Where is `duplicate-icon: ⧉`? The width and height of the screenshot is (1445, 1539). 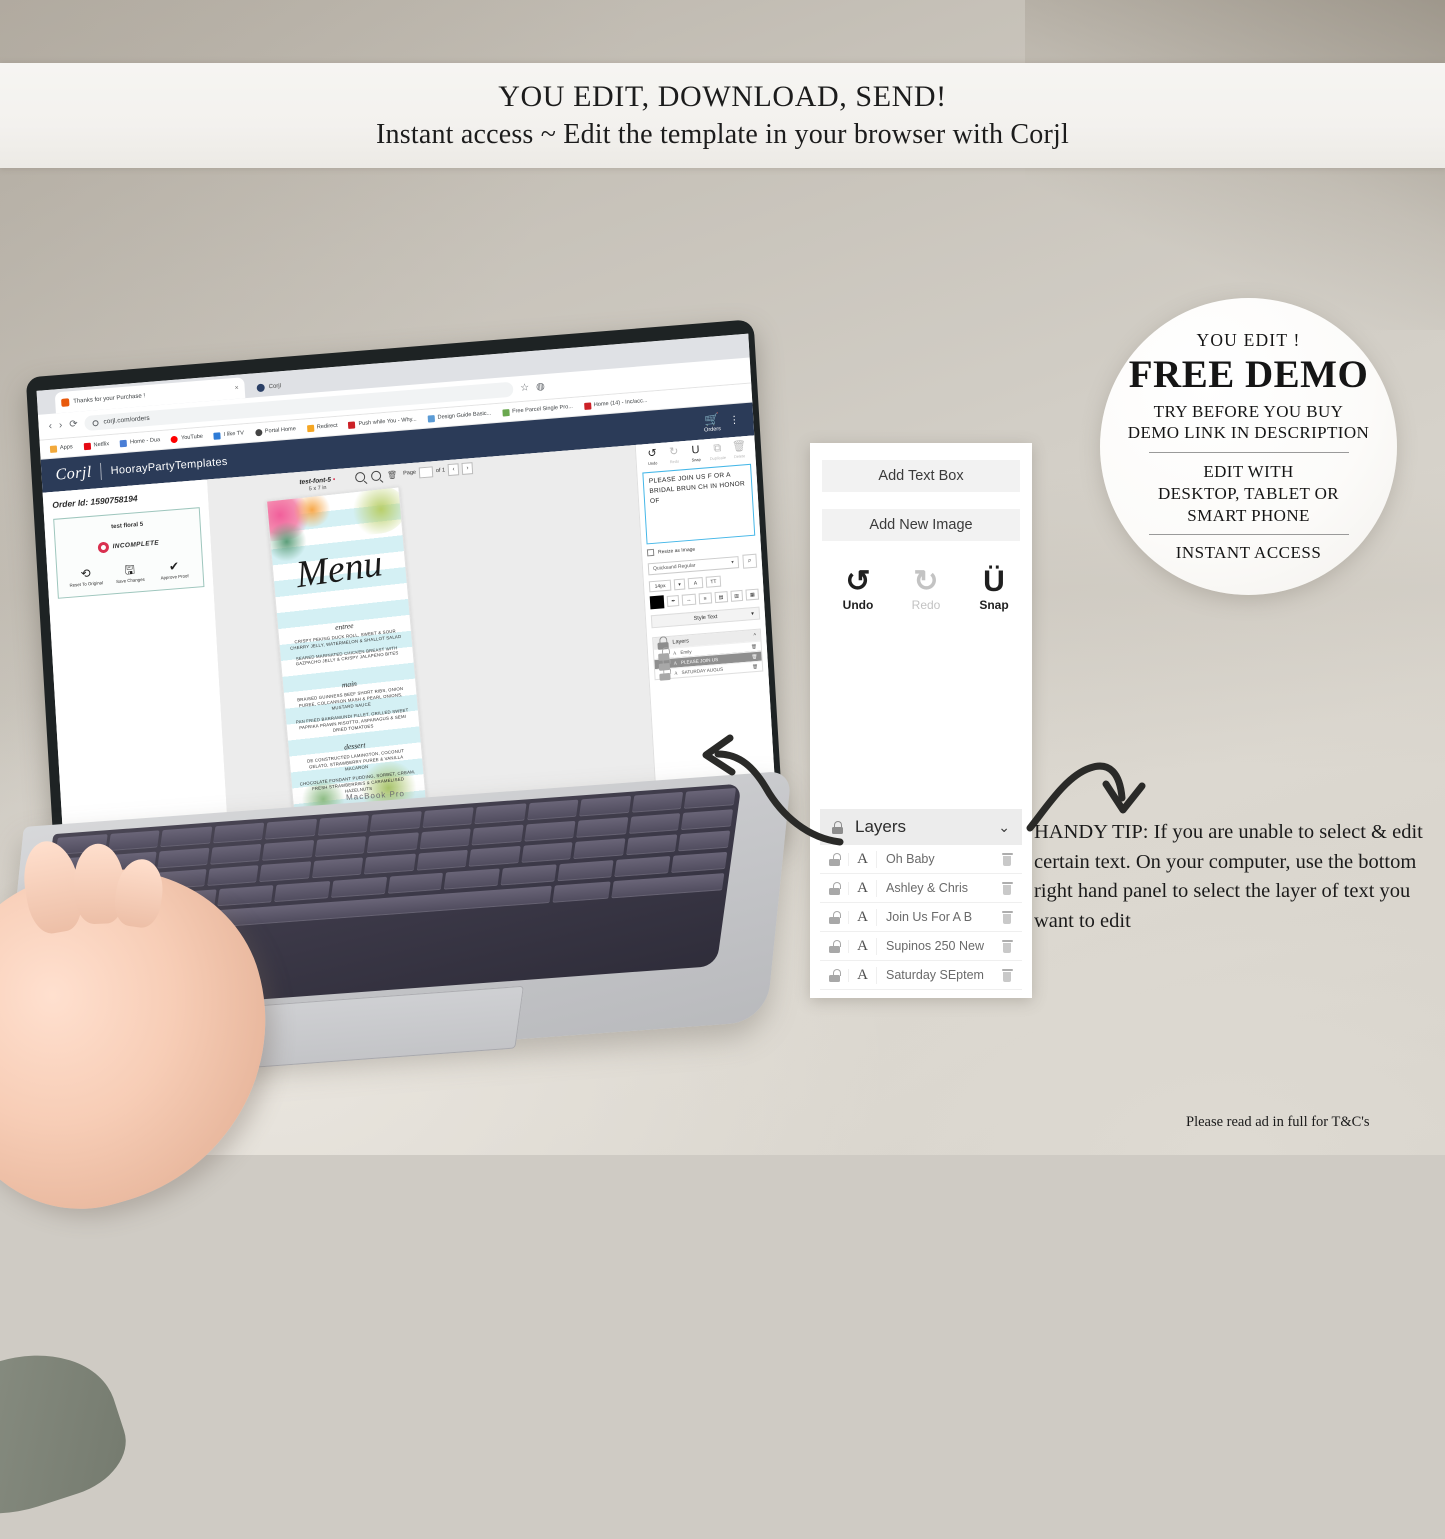
duplicate-icon: ⧉ is located at coordinates (717, 448).